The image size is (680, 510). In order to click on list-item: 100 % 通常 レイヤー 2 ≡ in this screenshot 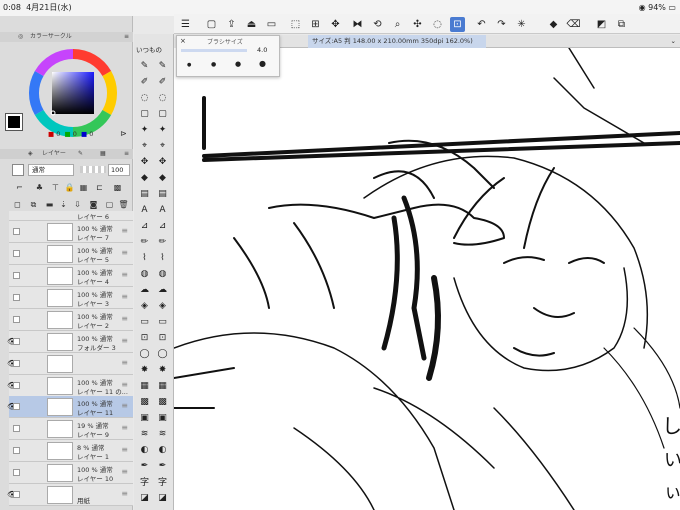, I will do `click(71, 320)`.